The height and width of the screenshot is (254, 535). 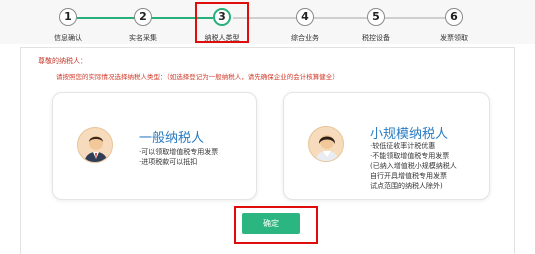 I want to click on step-2-label: 实名采集, so click(x=143, y=38).